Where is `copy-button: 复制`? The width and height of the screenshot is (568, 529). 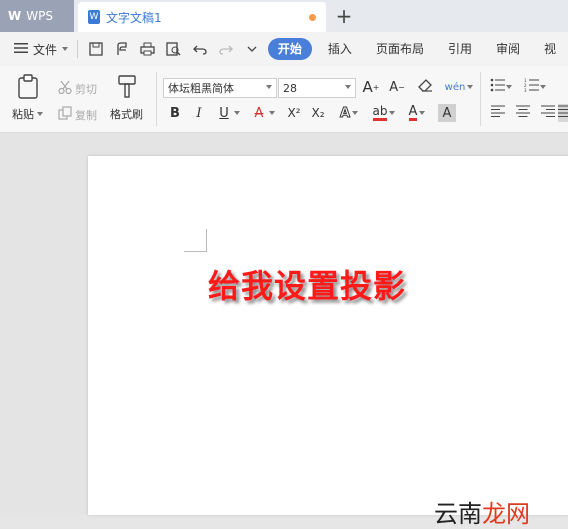 copy-button: 复制 is located at coordinates (77, 114).